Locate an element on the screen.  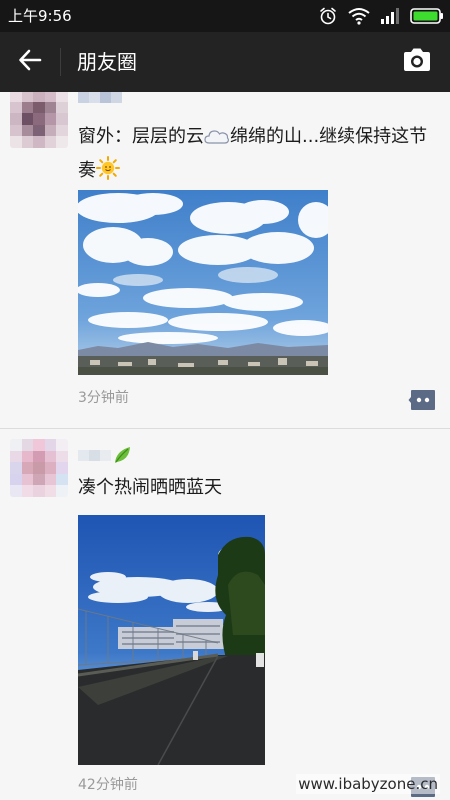
status-time: 上午9:56 is located at coordinates (40, 16).